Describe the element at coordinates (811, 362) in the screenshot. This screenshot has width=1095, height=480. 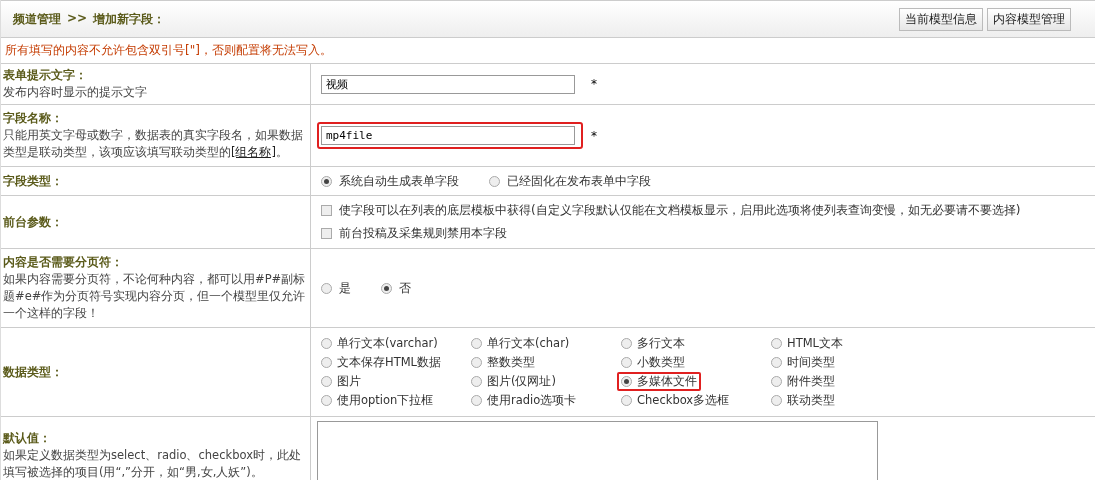
I see `option-label: 时间类型` at that location.